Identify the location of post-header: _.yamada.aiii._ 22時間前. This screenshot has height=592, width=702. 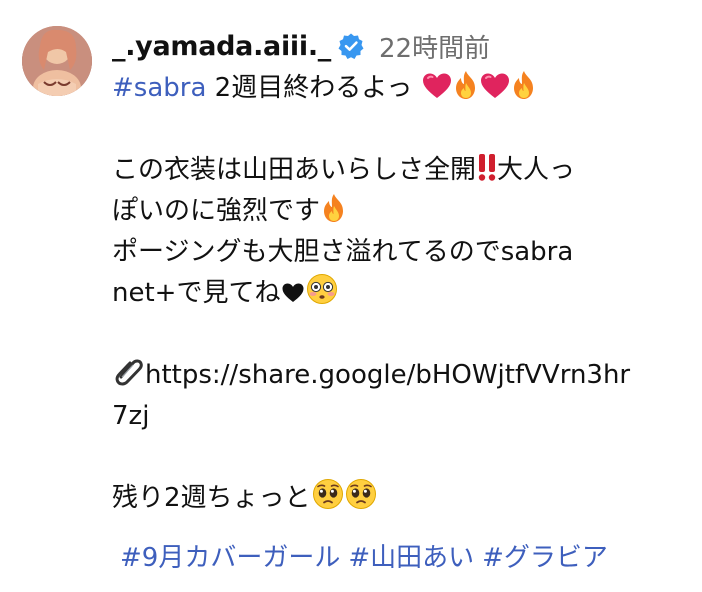
(402, 46).